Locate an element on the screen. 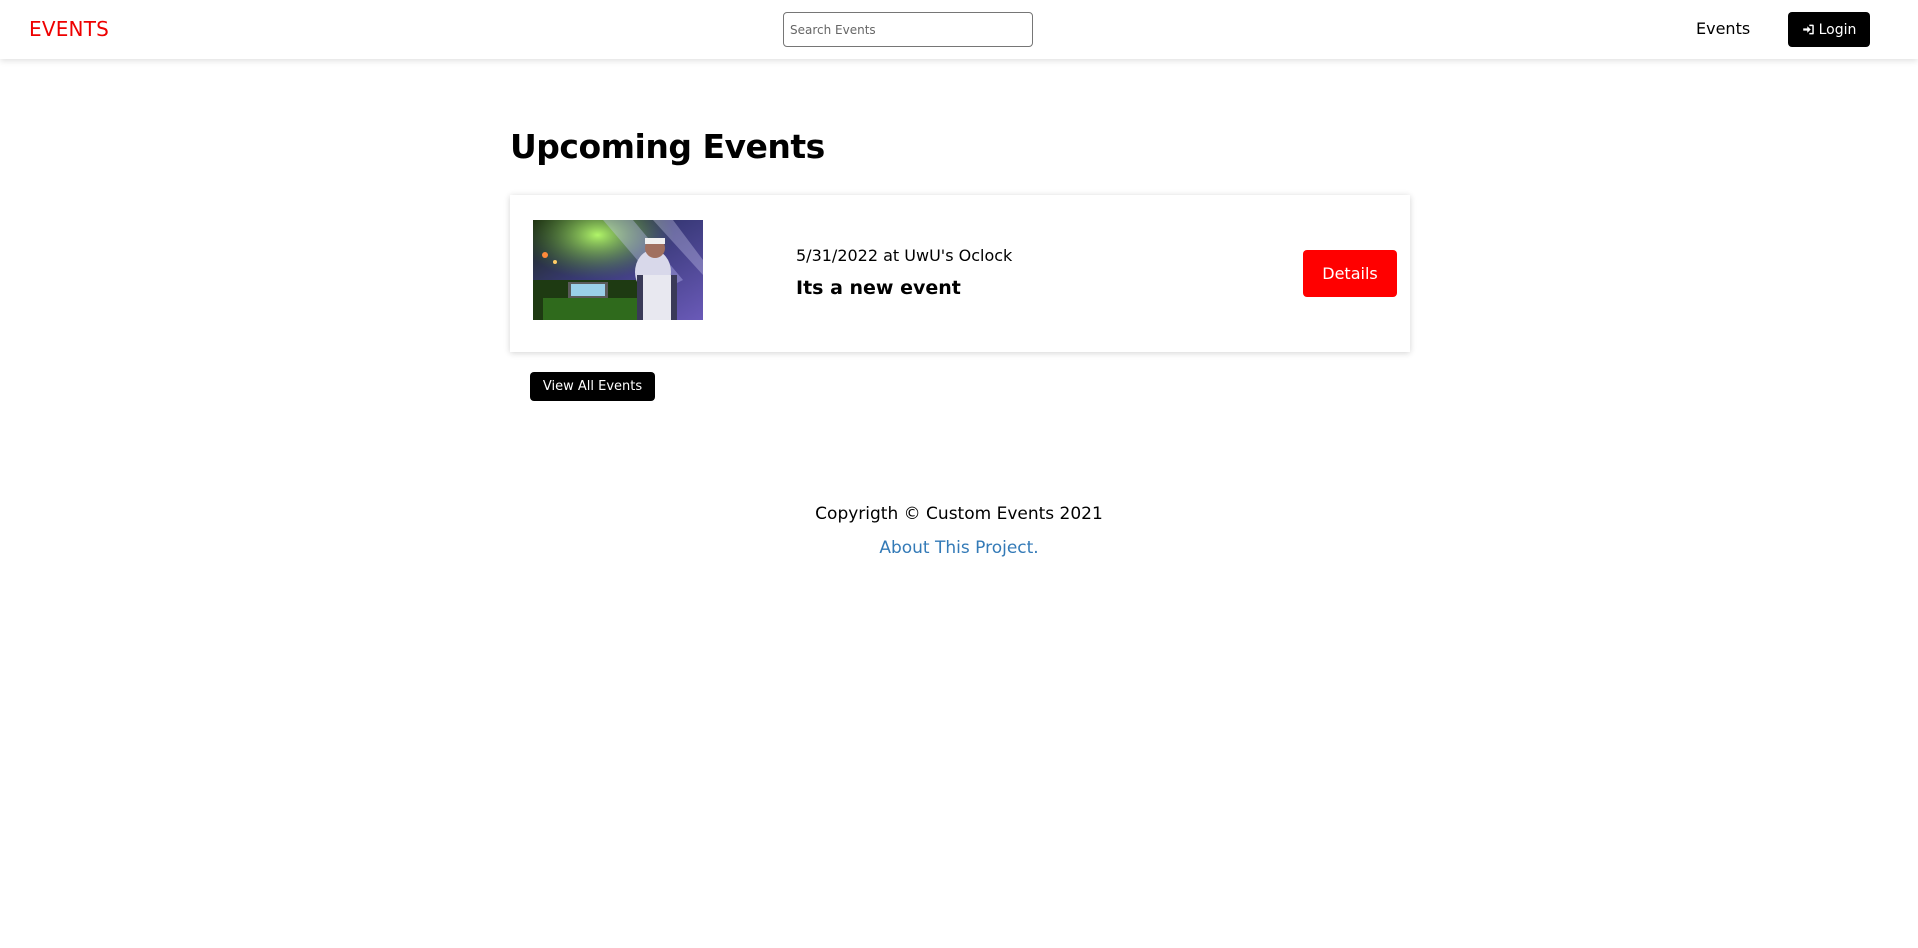 The height and width of the screenshot is (948, 1918). login-label: Login is located at coordinates (1837, 29).